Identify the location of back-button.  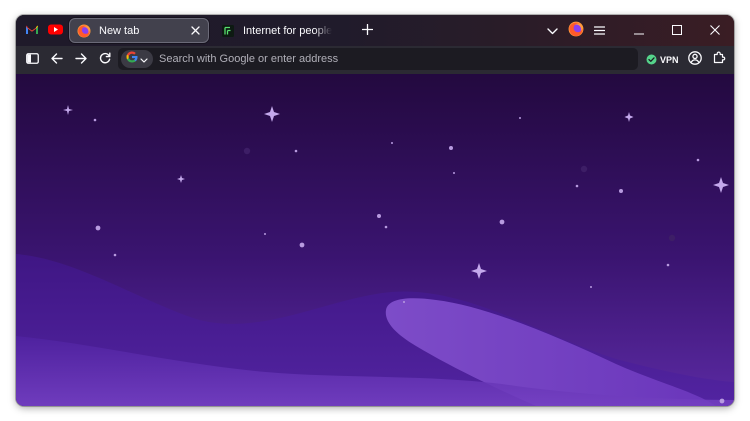
(57, 60).